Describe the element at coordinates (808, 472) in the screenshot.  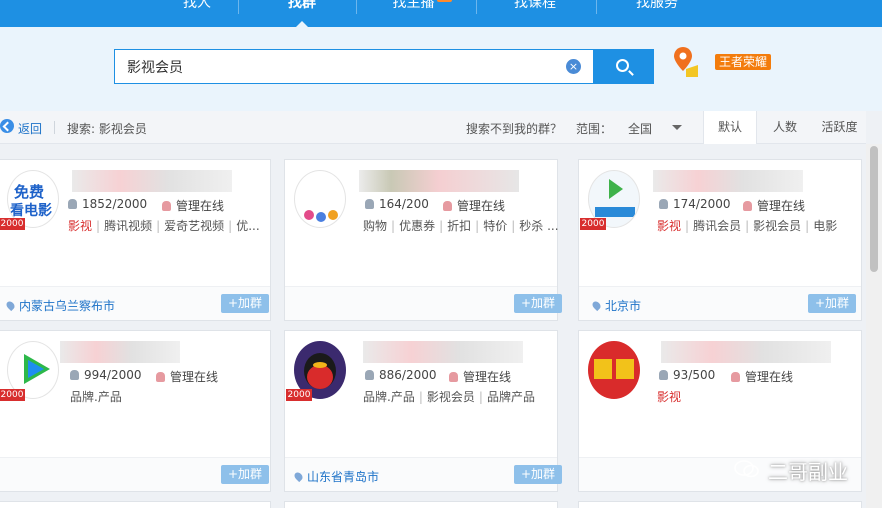
I see `watermark-text: 二哥副业` at that location.